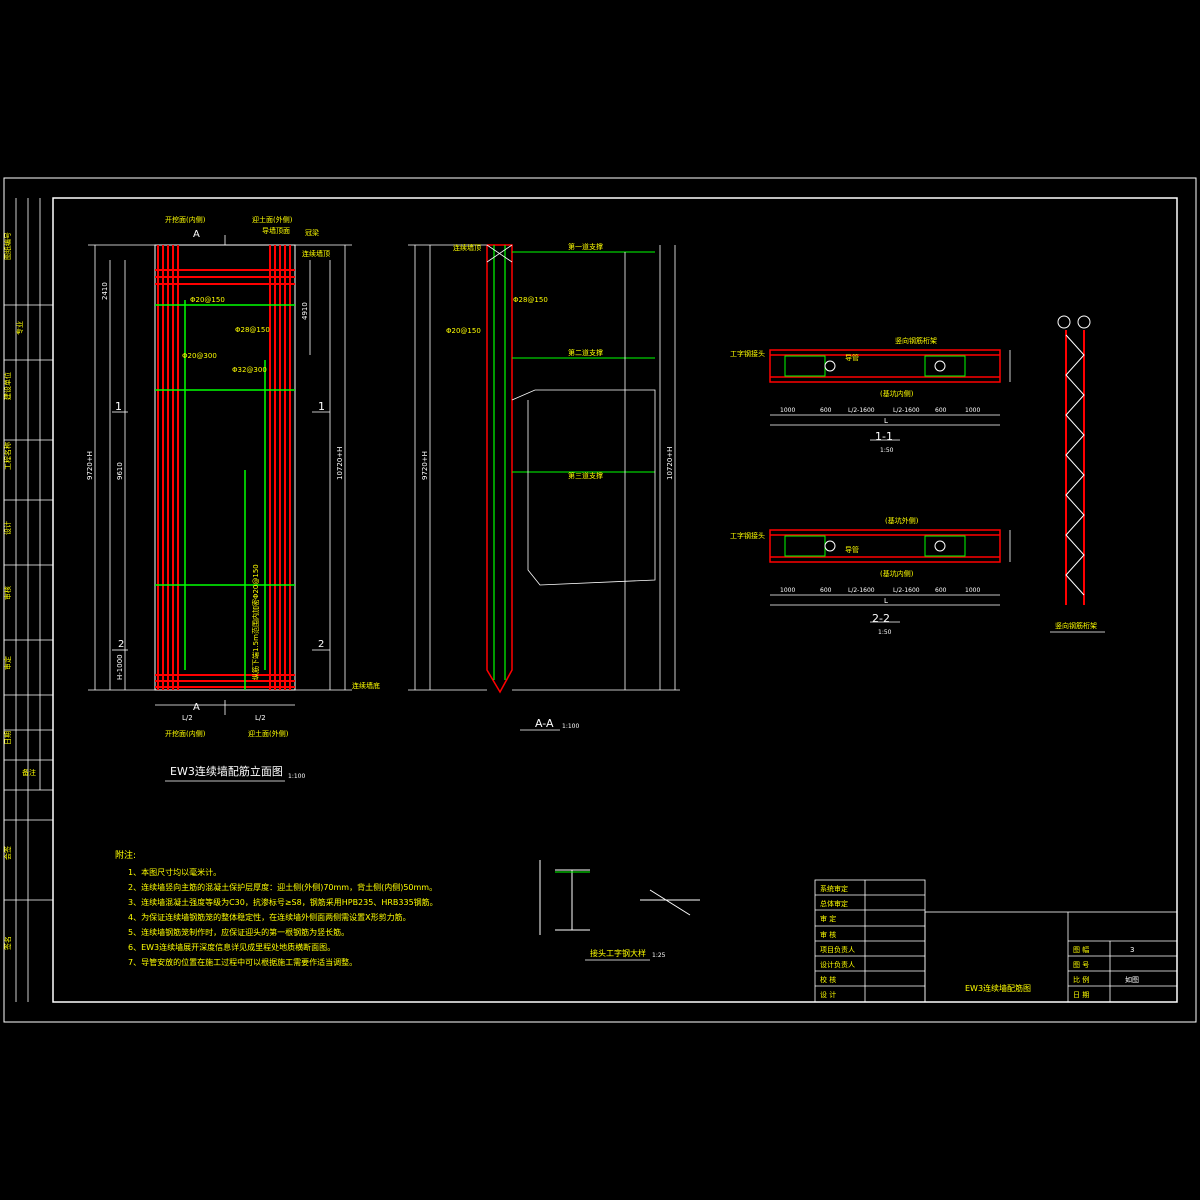 The width and height of the screenshot is (1200, 1200). I want to click on joint-scale: 1:25, so click(659, 955).